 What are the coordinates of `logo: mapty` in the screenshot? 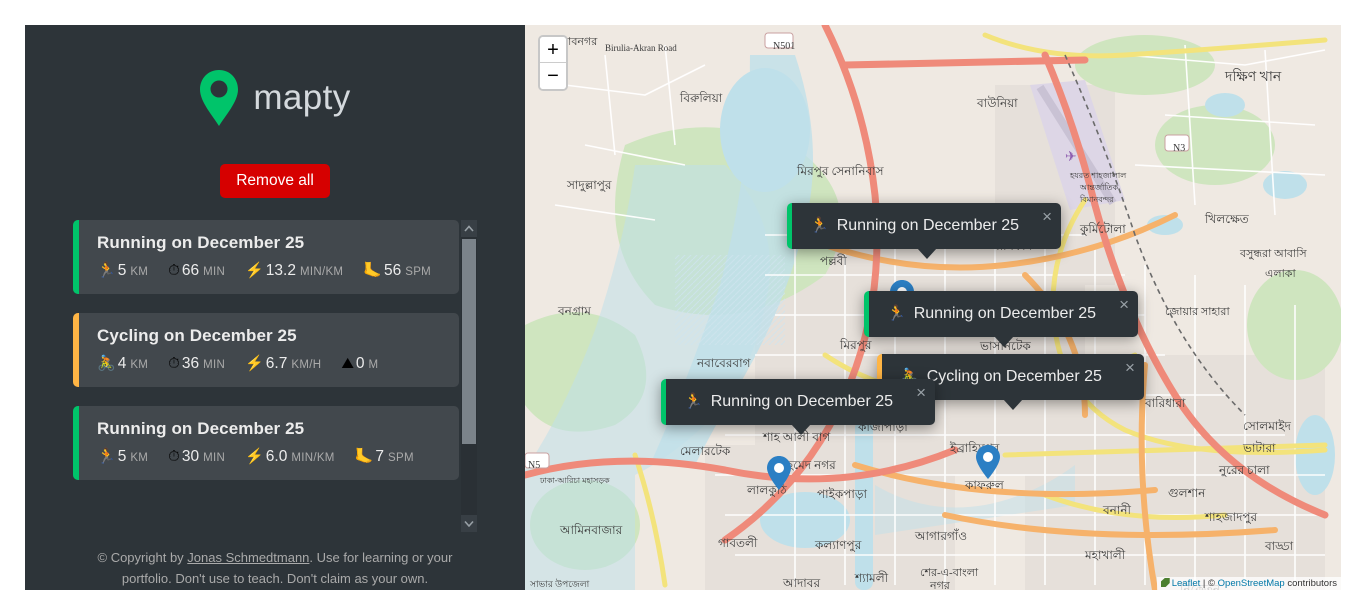 It's located at (274, 98).